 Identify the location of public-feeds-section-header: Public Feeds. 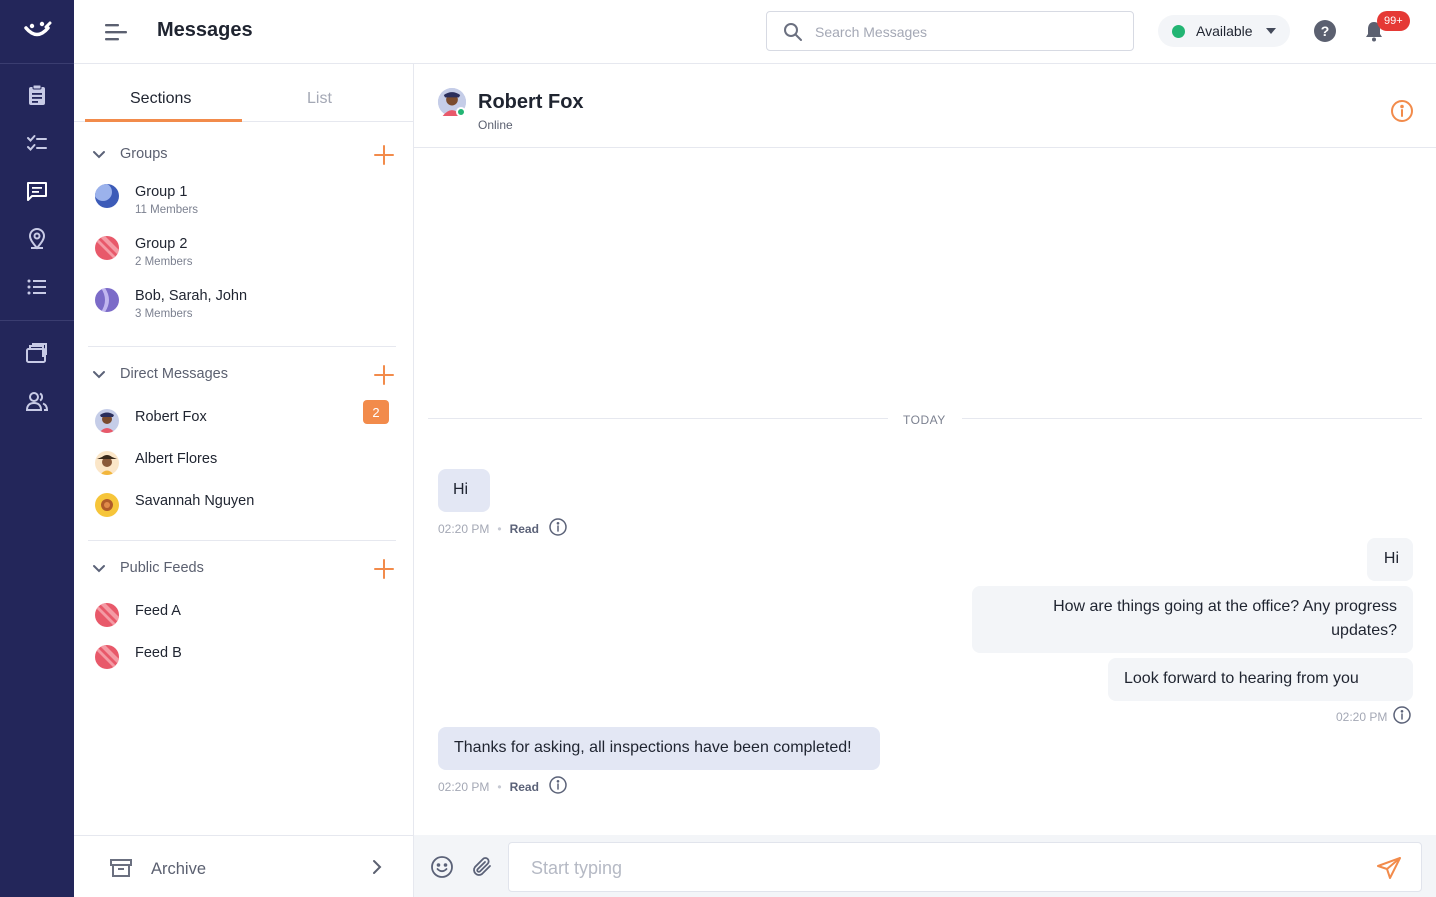
(243, 569).